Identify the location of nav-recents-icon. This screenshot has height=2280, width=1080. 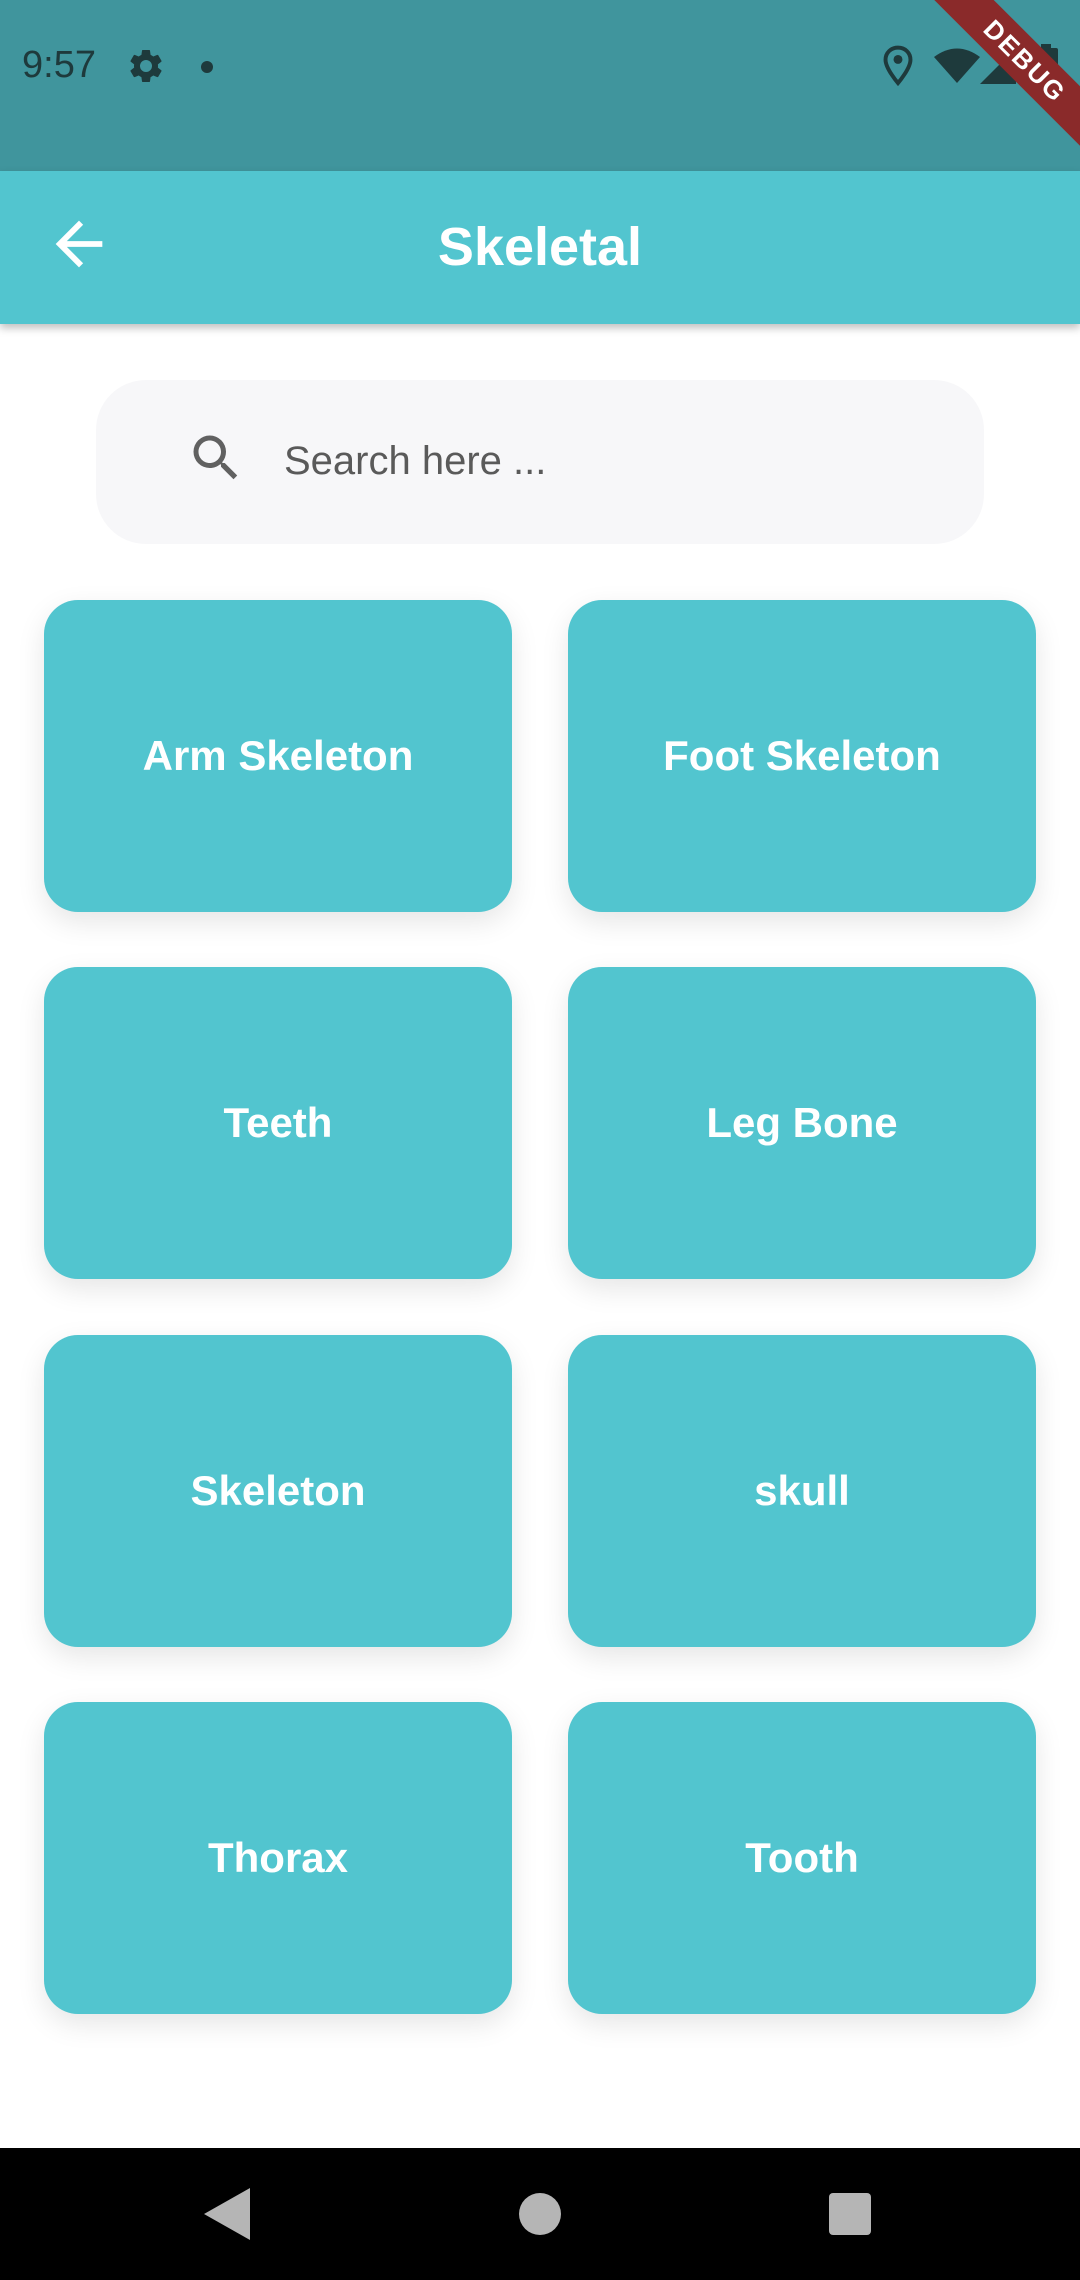
(850, 2214).